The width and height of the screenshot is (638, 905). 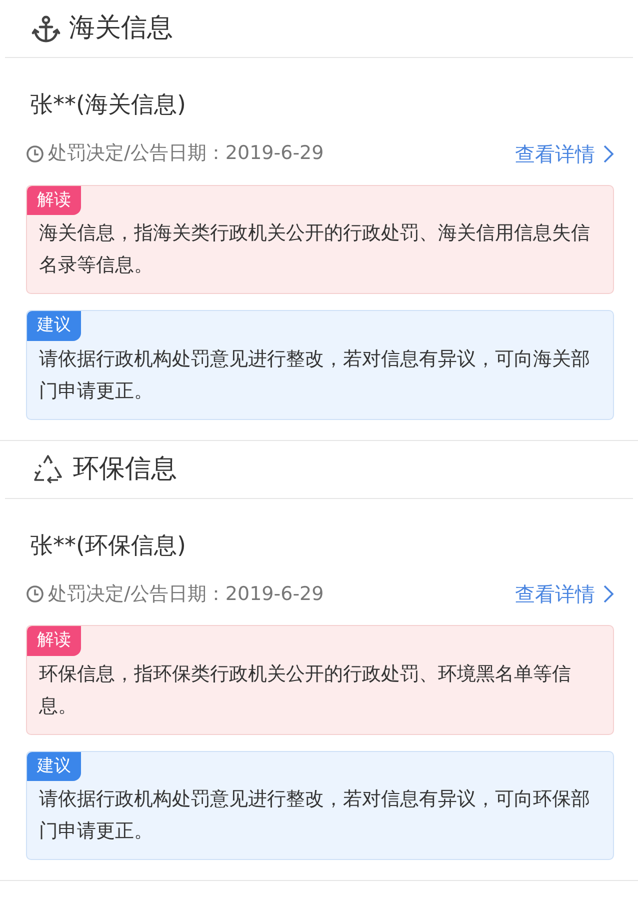 What do you see at coordinates (46, 29) in the screenshot?
I see `anchor-icon` at bounding box center [46, 29].